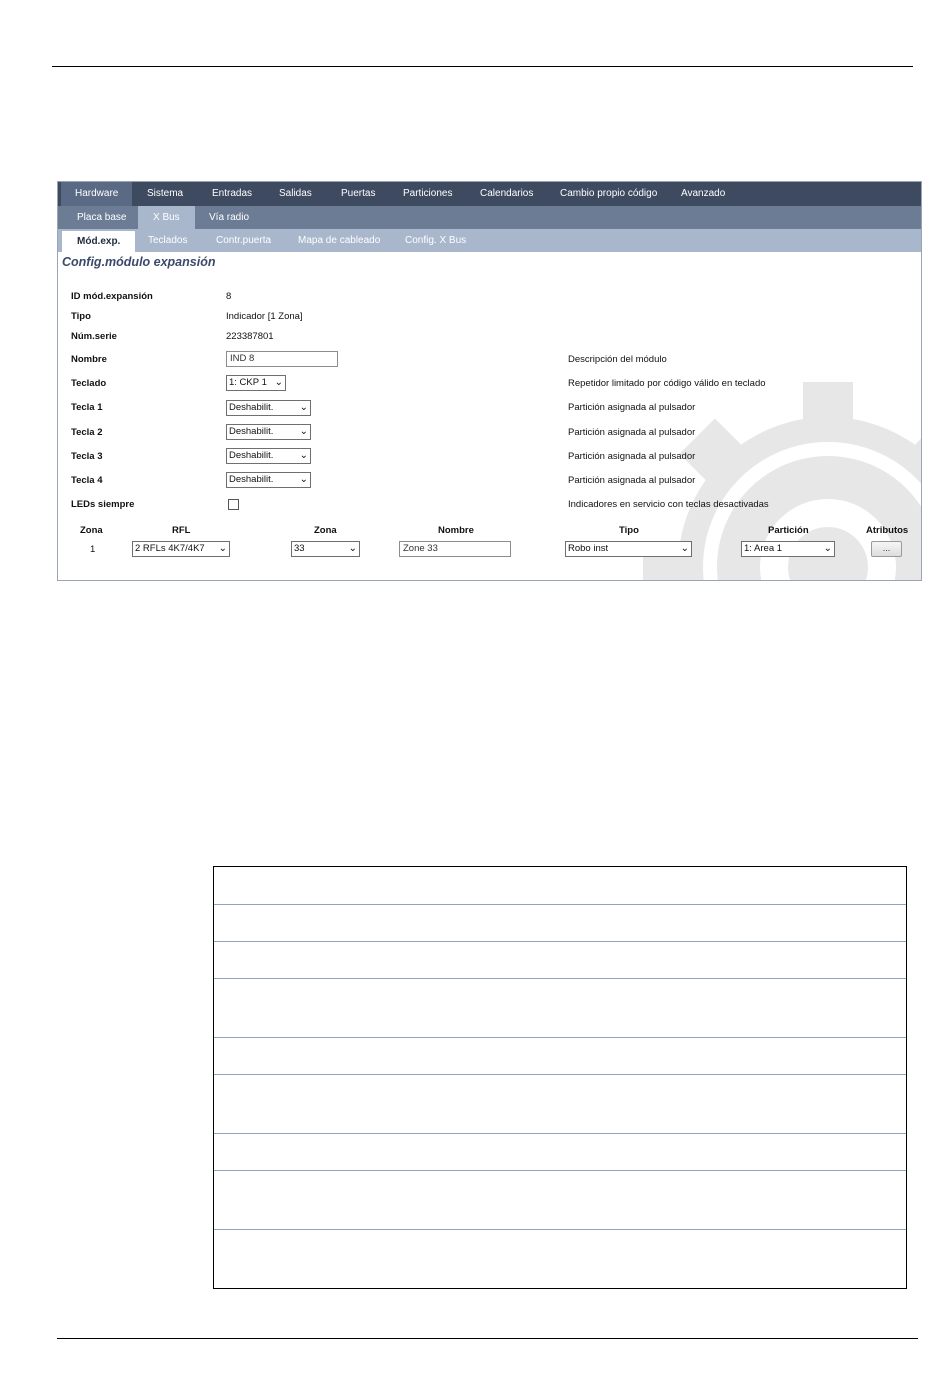 Image resolution: width=950 pixels, height=1378 pixels. What do you see at coordinates (251, 407) in the screenshot?
I see `tecla1-select-value: Deshabilit.` at bounding box center [251, 407].